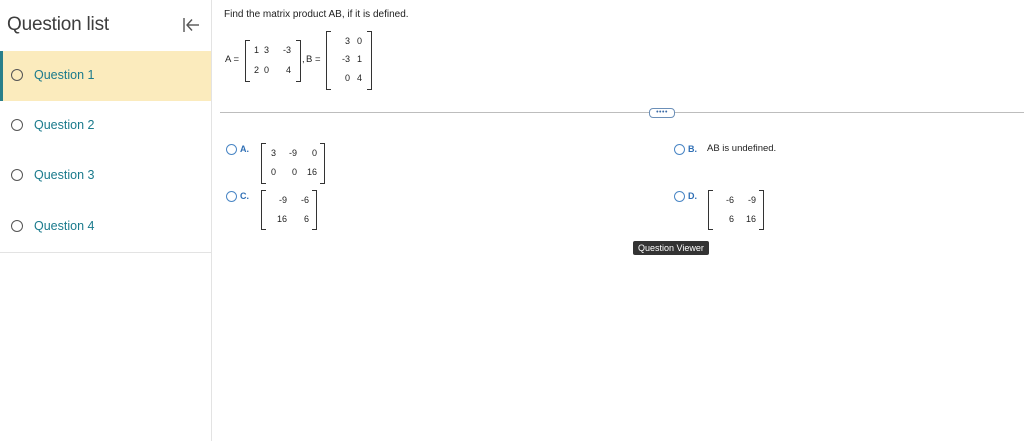 The image size is (1024, 441). What do you see at coordinates (231, 149) in the screenshot?
I see `option-a-radio` at bounding box center [231, 149].